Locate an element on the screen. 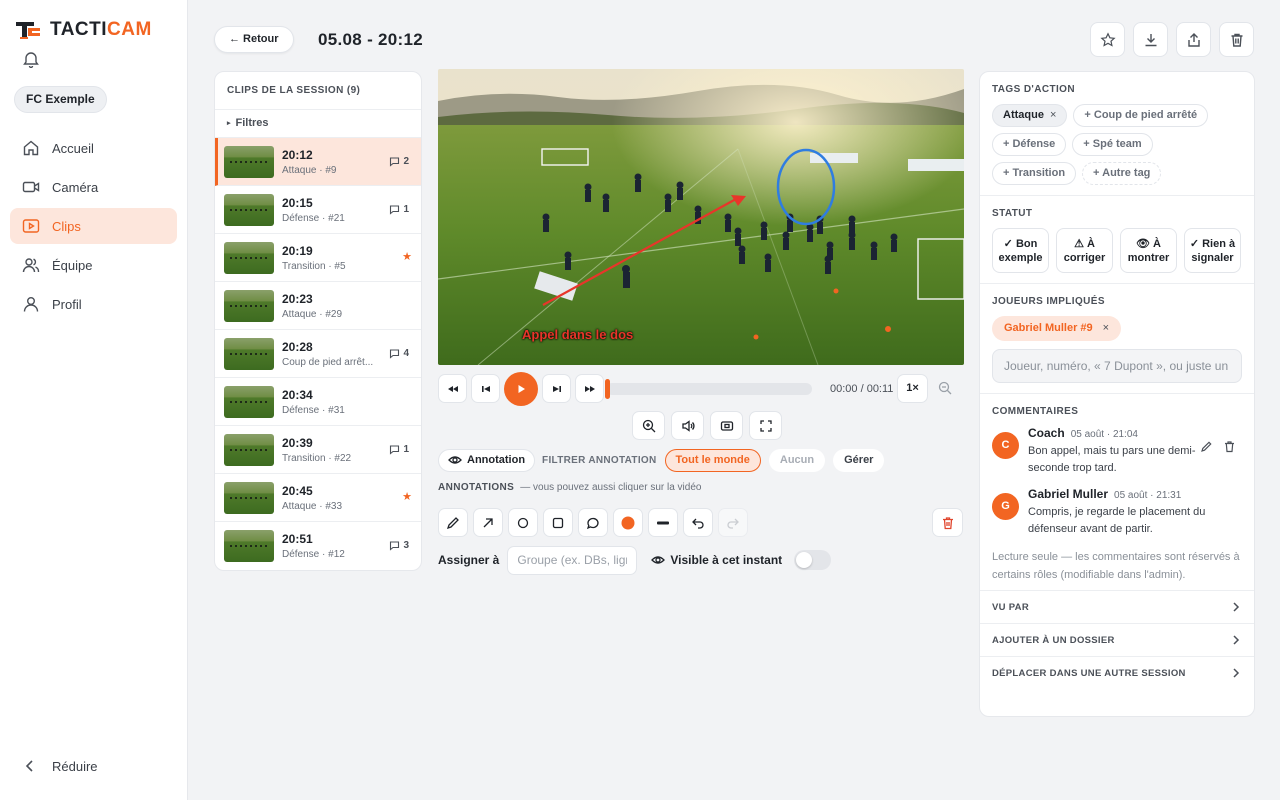 This screenshot has width=1280, height=800. redo-icon is located at coordinates (733, 523).